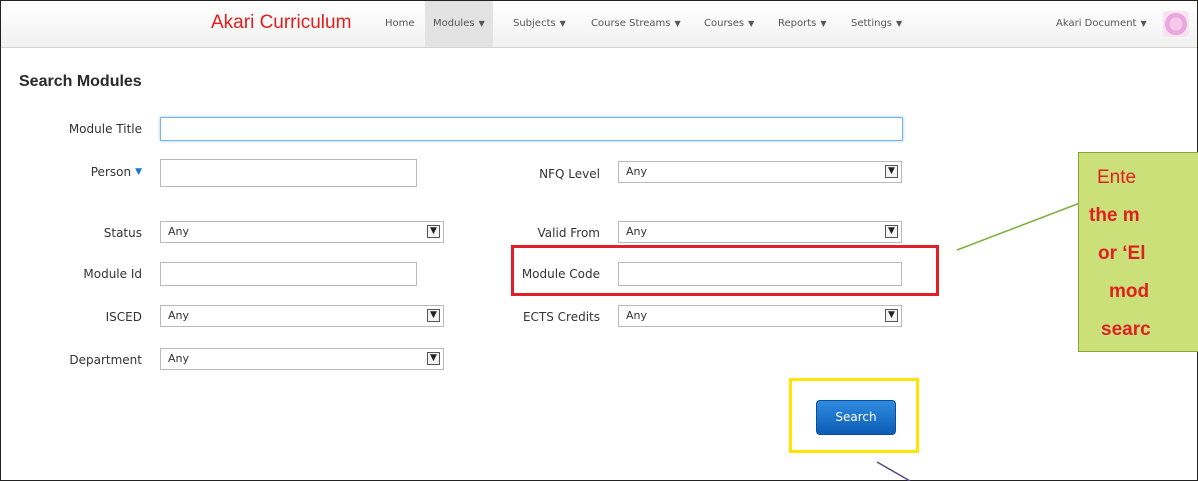 This screenshot has height=481, width=1198. What do you see at coordinates (80, 81) in the screenshot?
I see `page-title: Search Modules` at bounding box center [80, 81].